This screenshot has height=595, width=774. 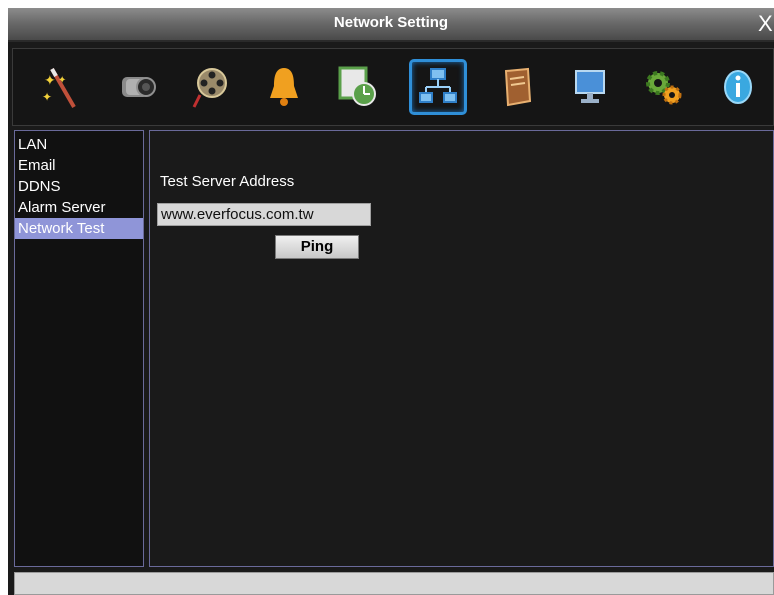 I want to click on test-server-address-label: Test Server Address, so click(x=227, y=181).